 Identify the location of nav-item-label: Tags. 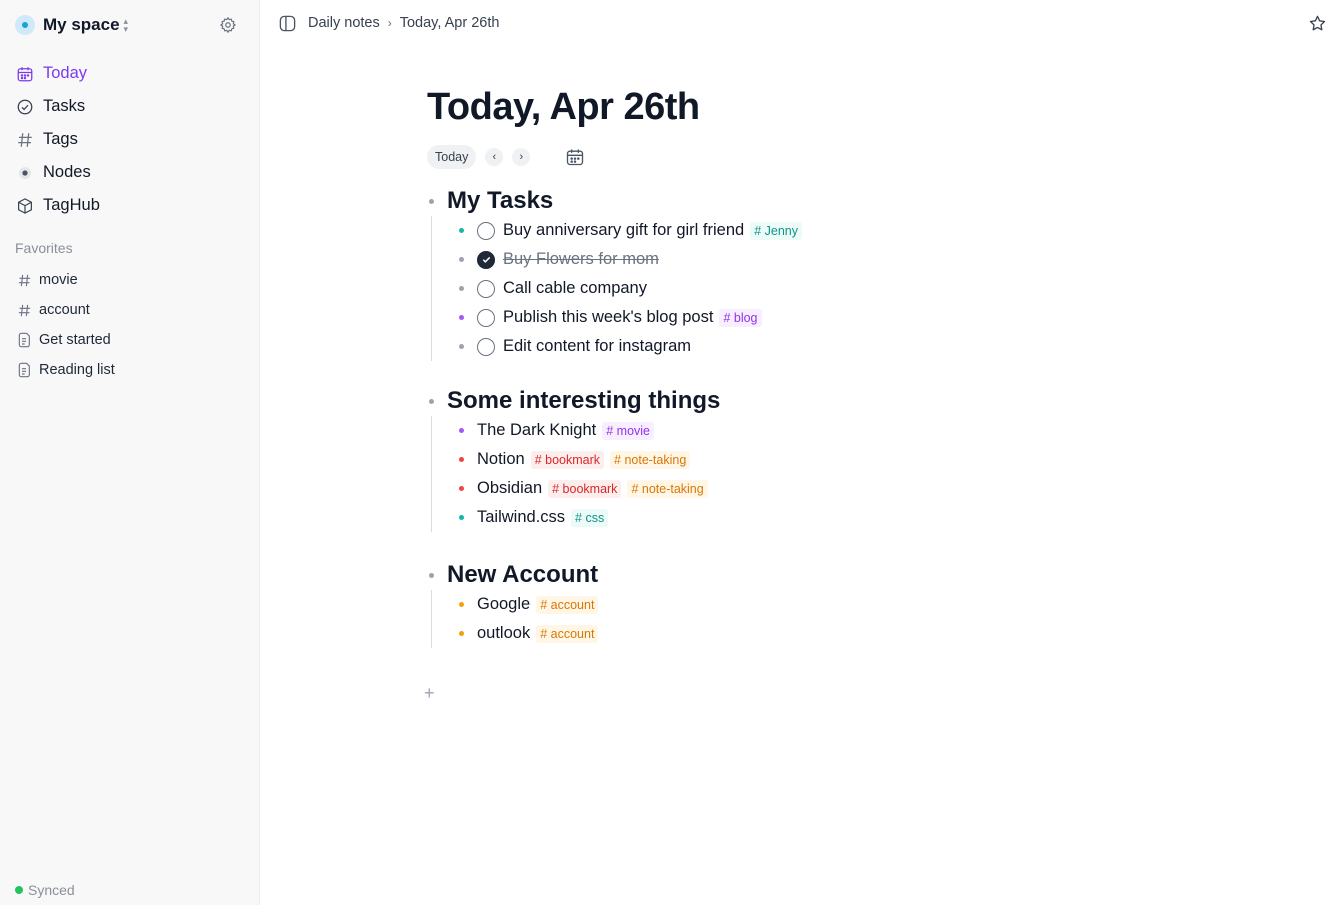
(60, 139).